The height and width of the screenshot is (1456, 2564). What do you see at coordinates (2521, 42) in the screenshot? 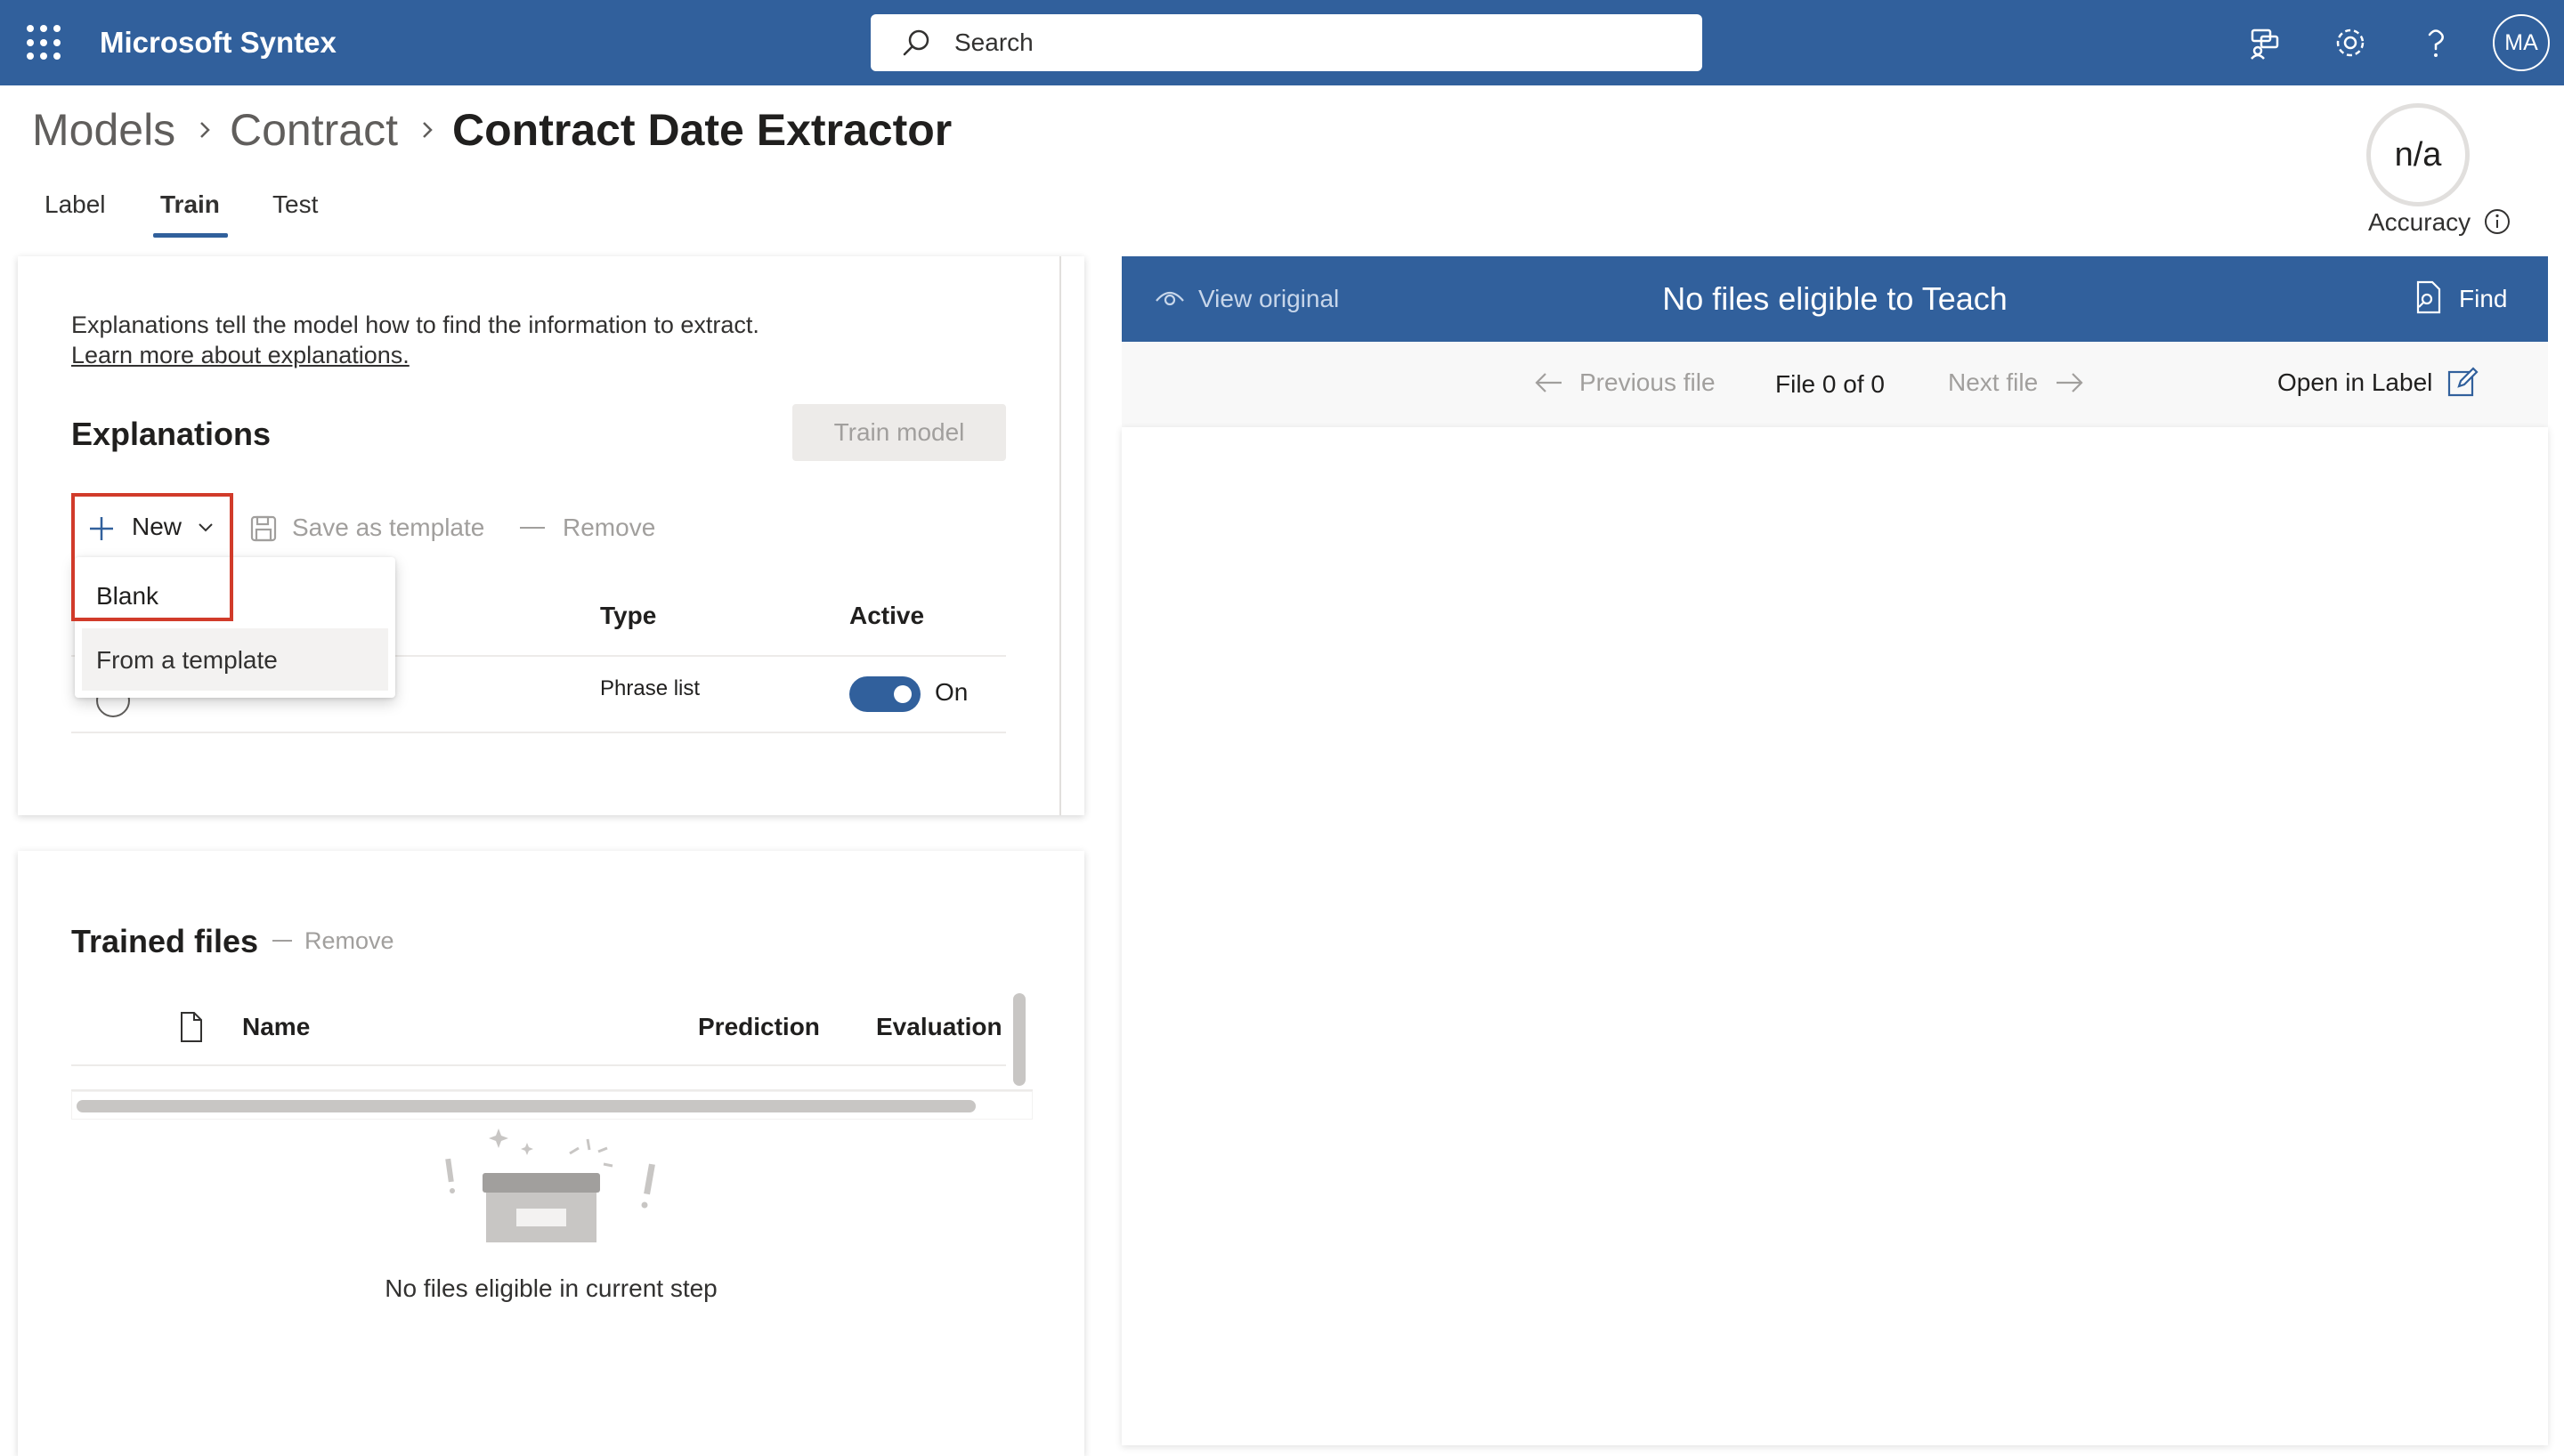
I see `avatar: MA` at bounding box center [2521, 42].